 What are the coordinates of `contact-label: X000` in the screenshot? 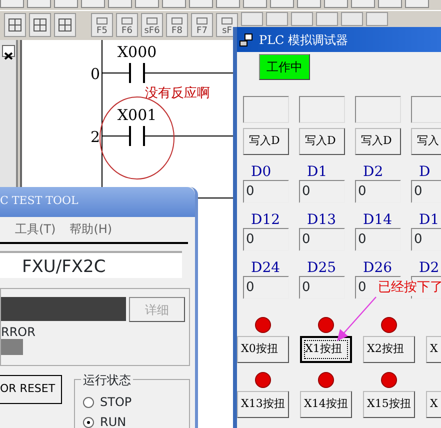 It's located at (137, 52).